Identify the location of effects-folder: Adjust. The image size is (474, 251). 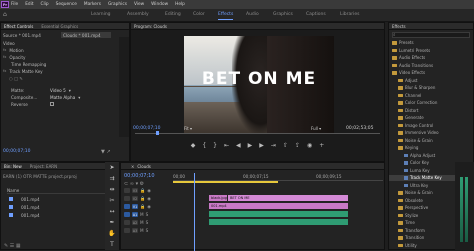
(408, 81).